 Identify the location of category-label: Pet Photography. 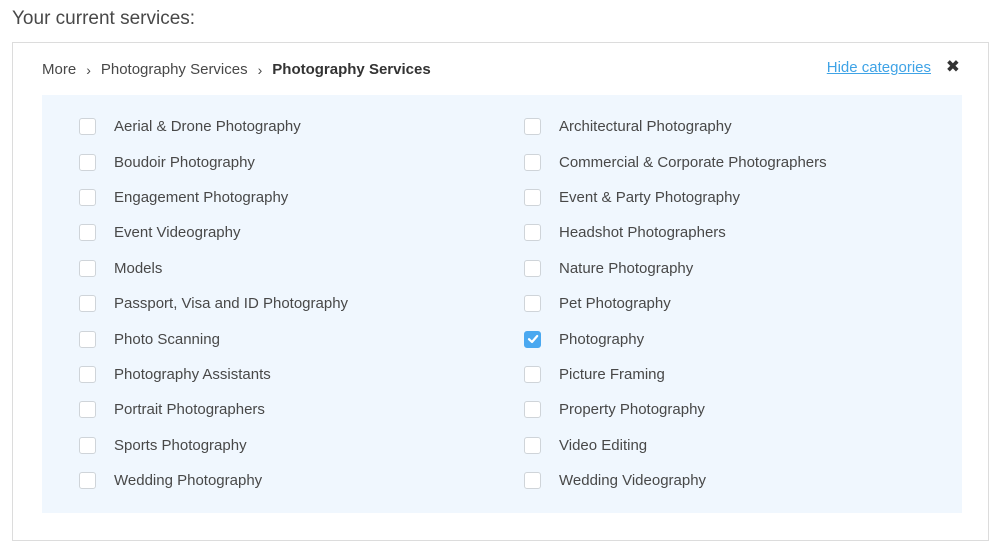
(615, 304).